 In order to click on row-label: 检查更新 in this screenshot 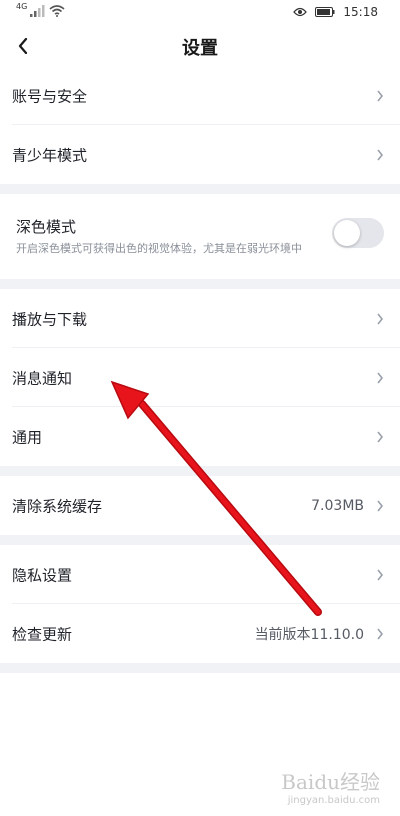, I will do `click(42, 634)`.